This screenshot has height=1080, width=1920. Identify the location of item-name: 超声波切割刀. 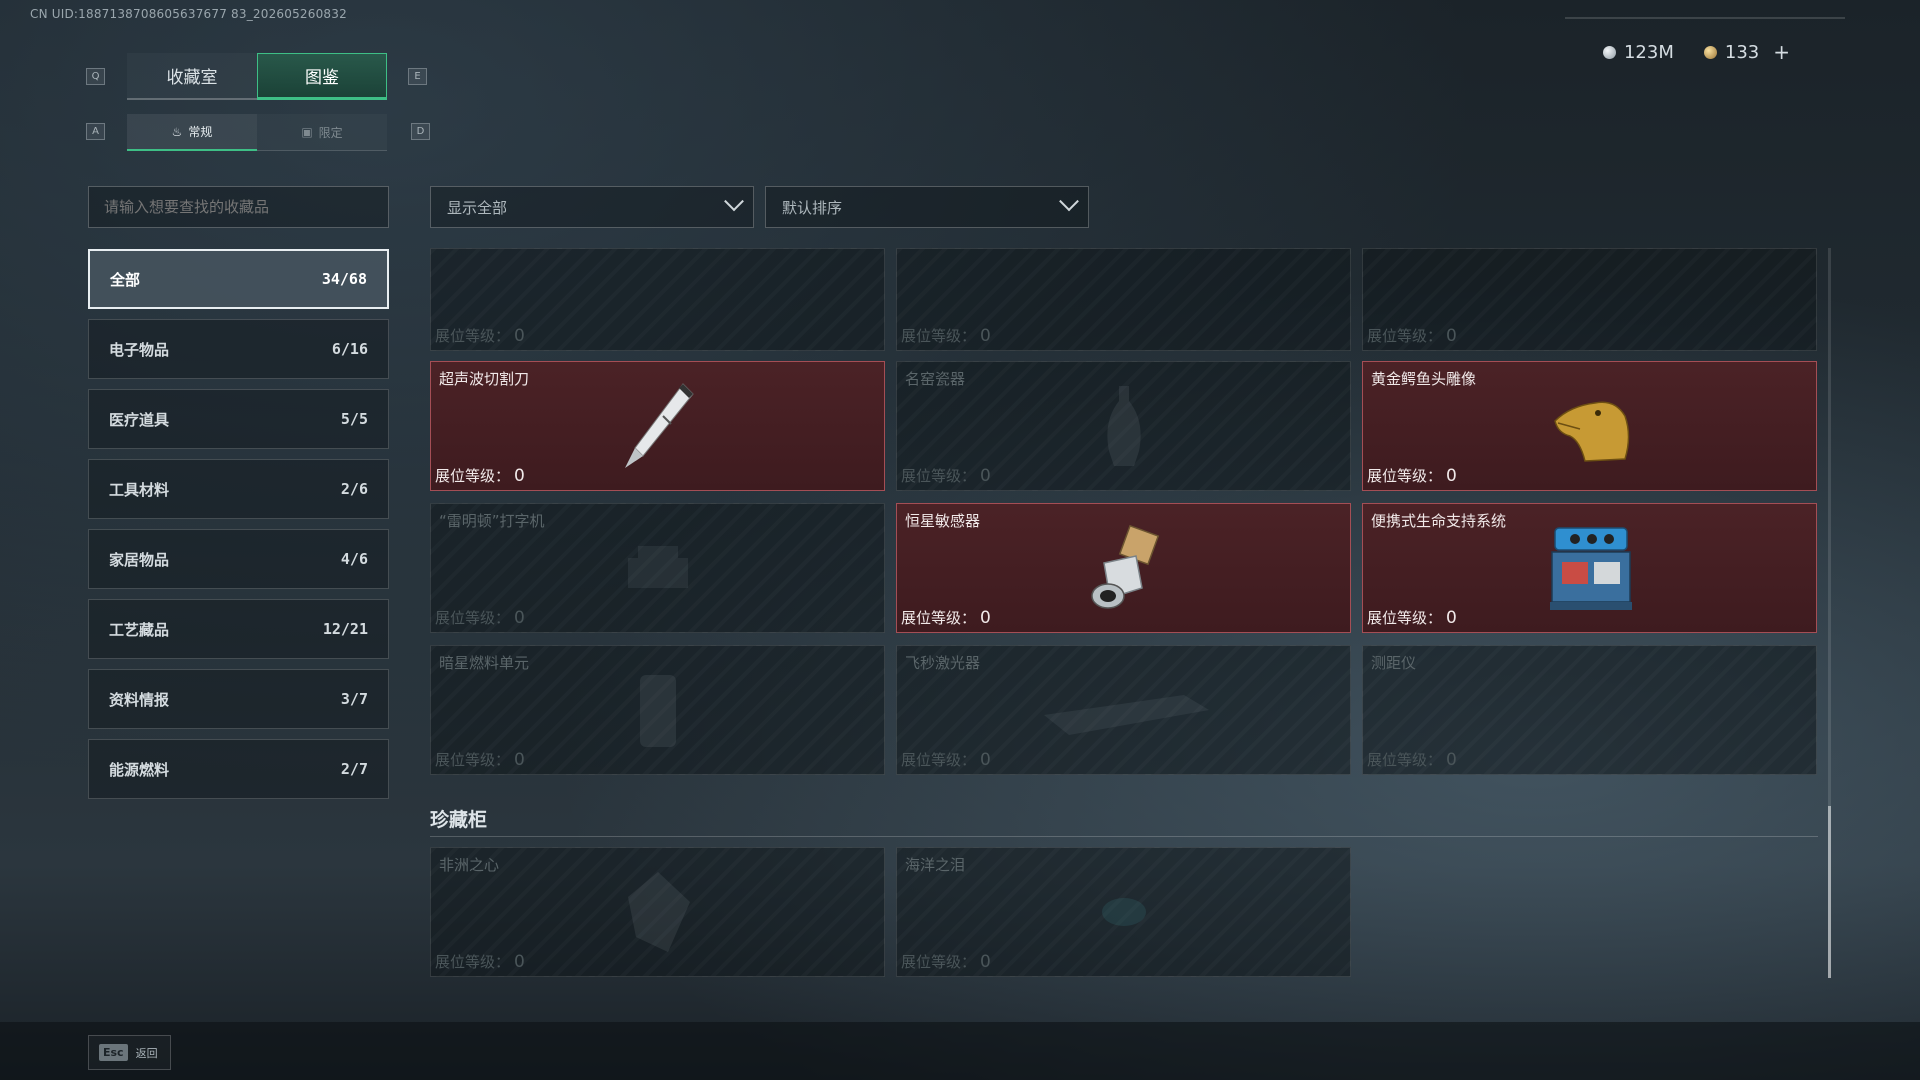
(484, 379).